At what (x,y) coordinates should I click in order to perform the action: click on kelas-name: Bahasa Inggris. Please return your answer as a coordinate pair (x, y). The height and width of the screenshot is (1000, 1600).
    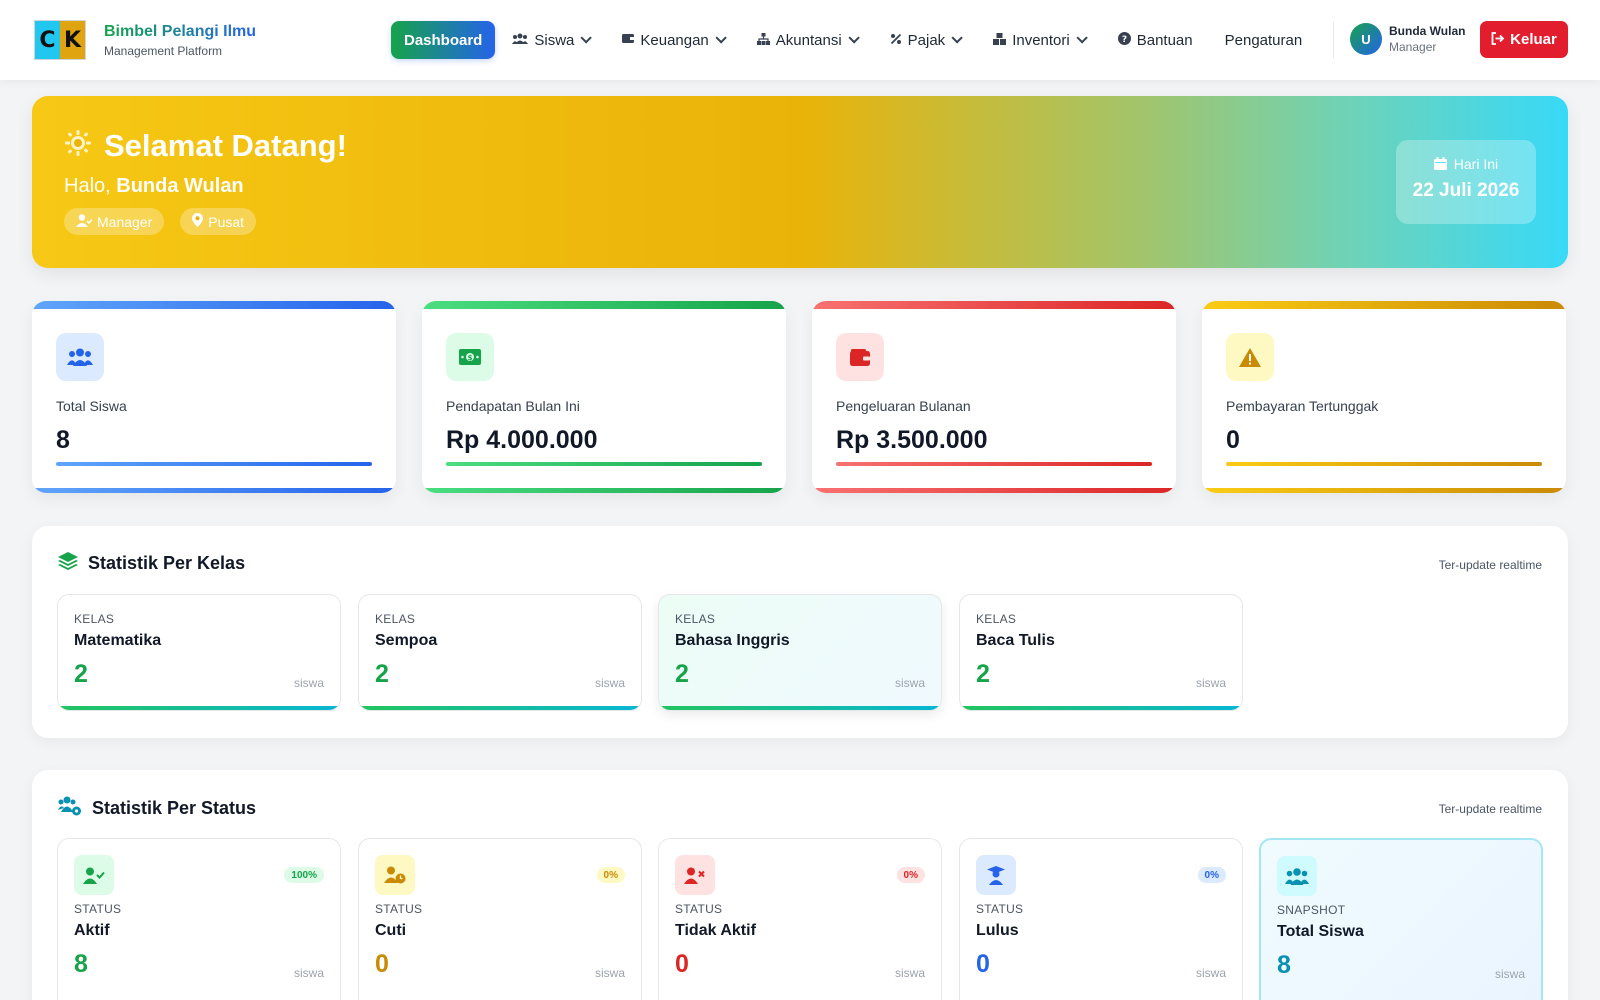
    Looking at the image, I should click on (732, 640).